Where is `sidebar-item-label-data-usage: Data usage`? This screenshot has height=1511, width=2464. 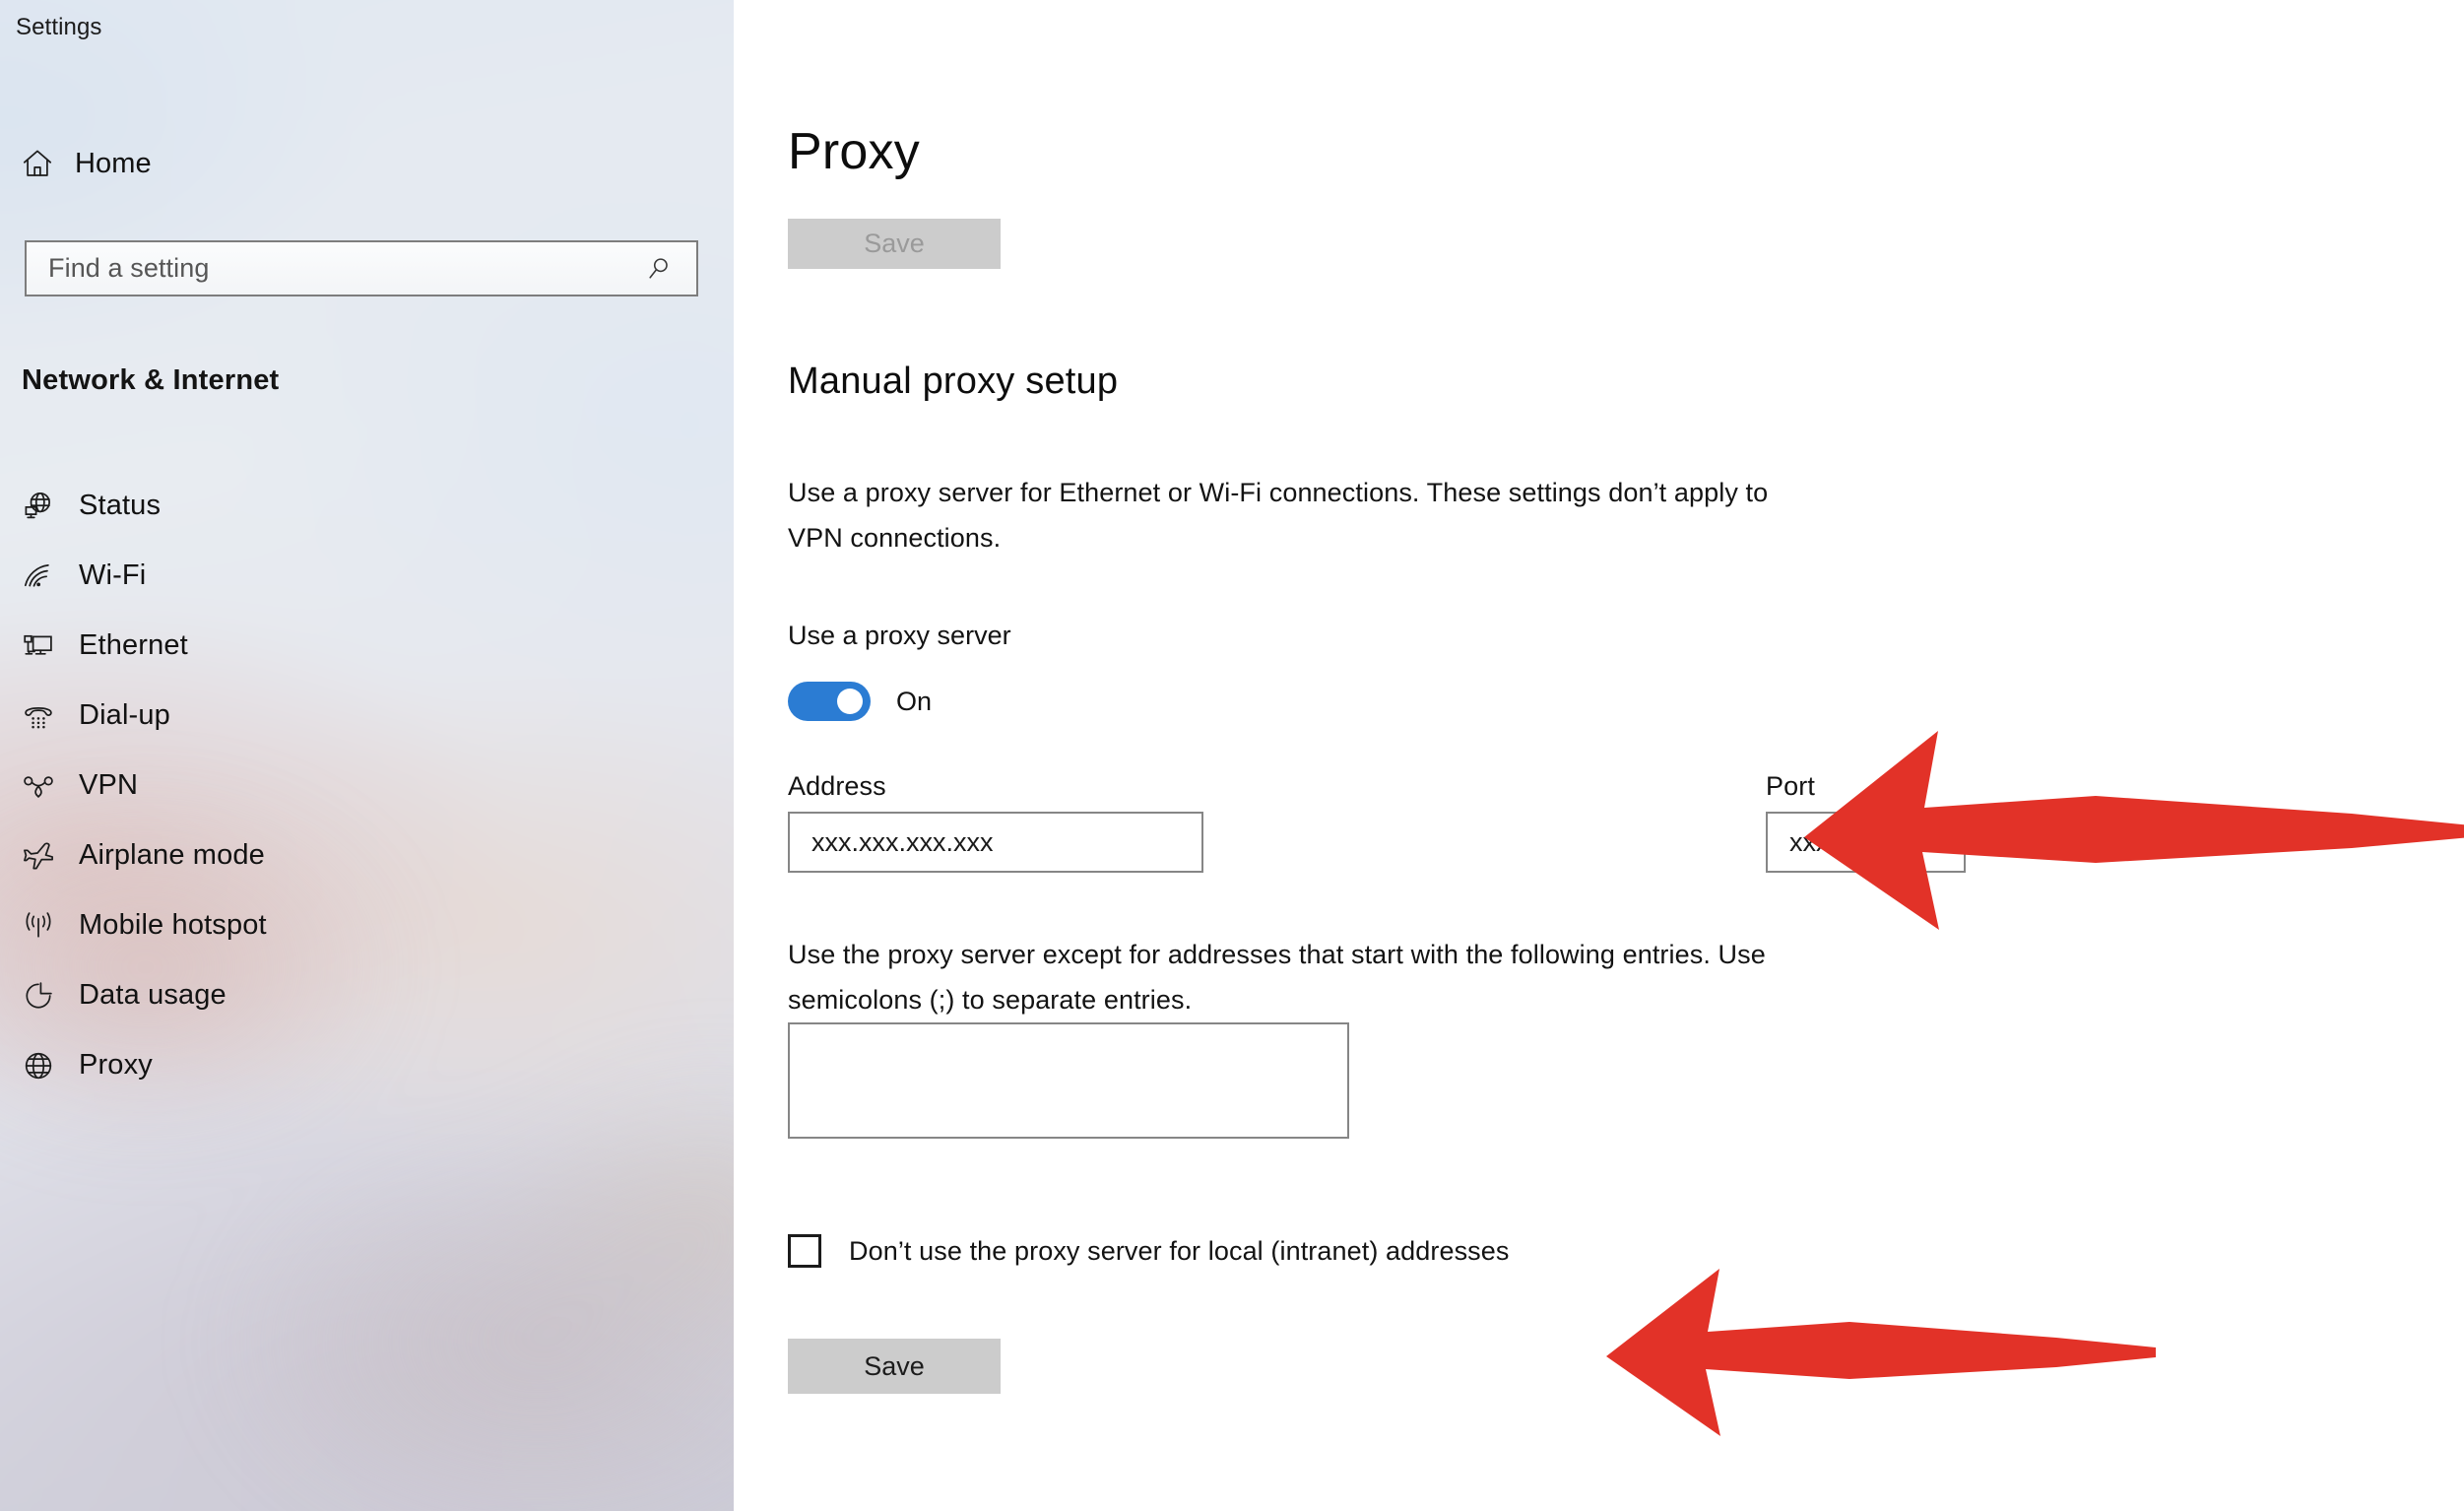 sidebar-item-label-data-usage: Data usage is located at coordinates (153, 995).